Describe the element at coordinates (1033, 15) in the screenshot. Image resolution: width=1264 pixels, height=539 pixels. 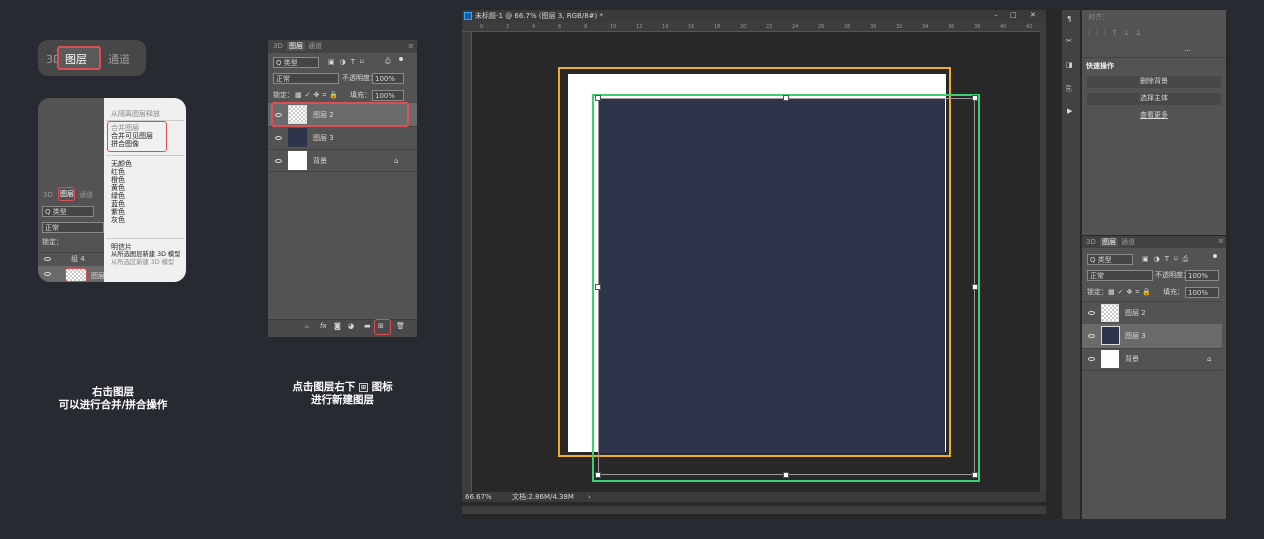
I see `close-button: ✕` at that location.